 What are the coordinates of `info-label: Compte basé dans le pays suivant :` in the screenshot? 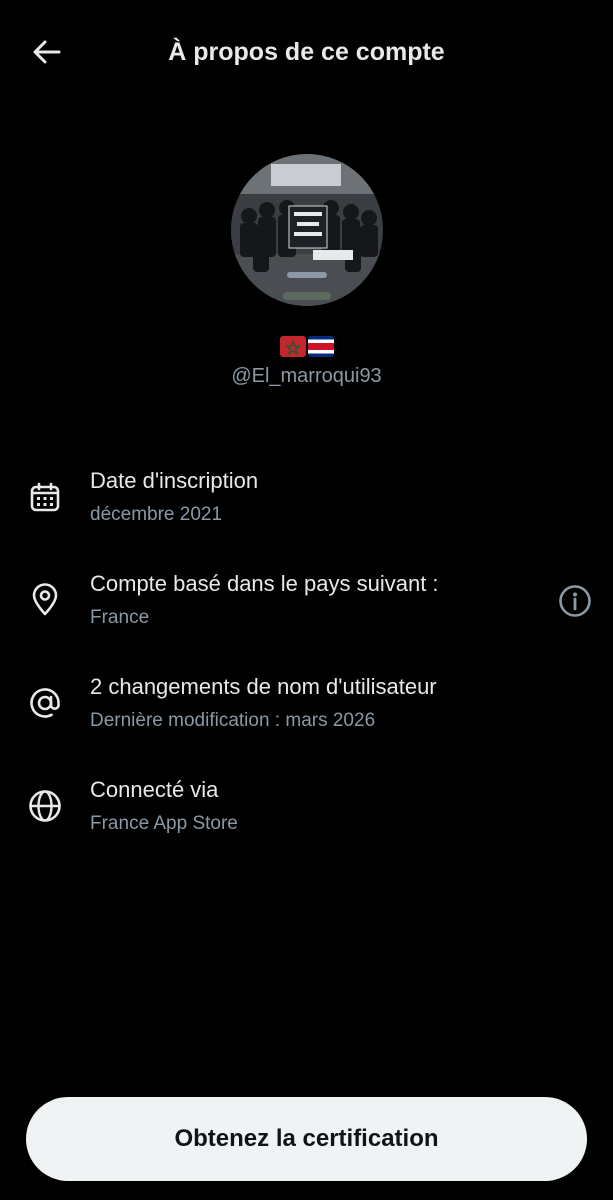 It's located at (264, 583).